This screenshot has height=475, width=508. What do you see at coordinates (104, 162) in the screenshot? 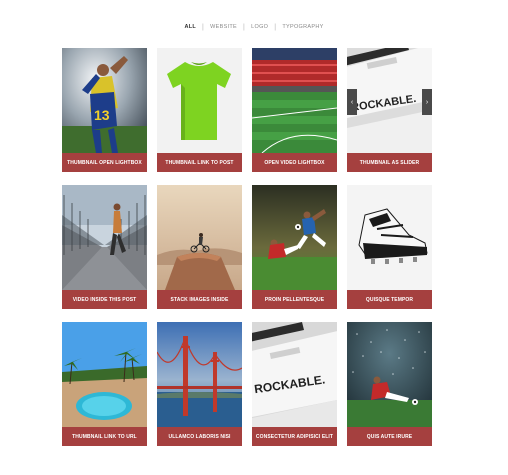
I see `item-caption: Thumbnail Open Lightbox` at bounding box center [104, 162].